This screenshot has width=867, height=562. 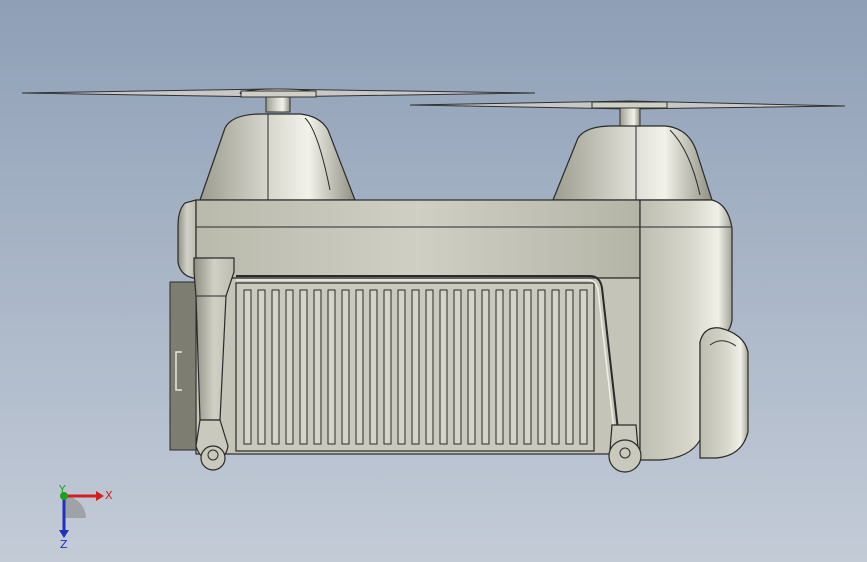 What do you see at coordinates (64, 544) in the screenshot?
I see `z-axis-label: Z` at bounding box center [64, 544].